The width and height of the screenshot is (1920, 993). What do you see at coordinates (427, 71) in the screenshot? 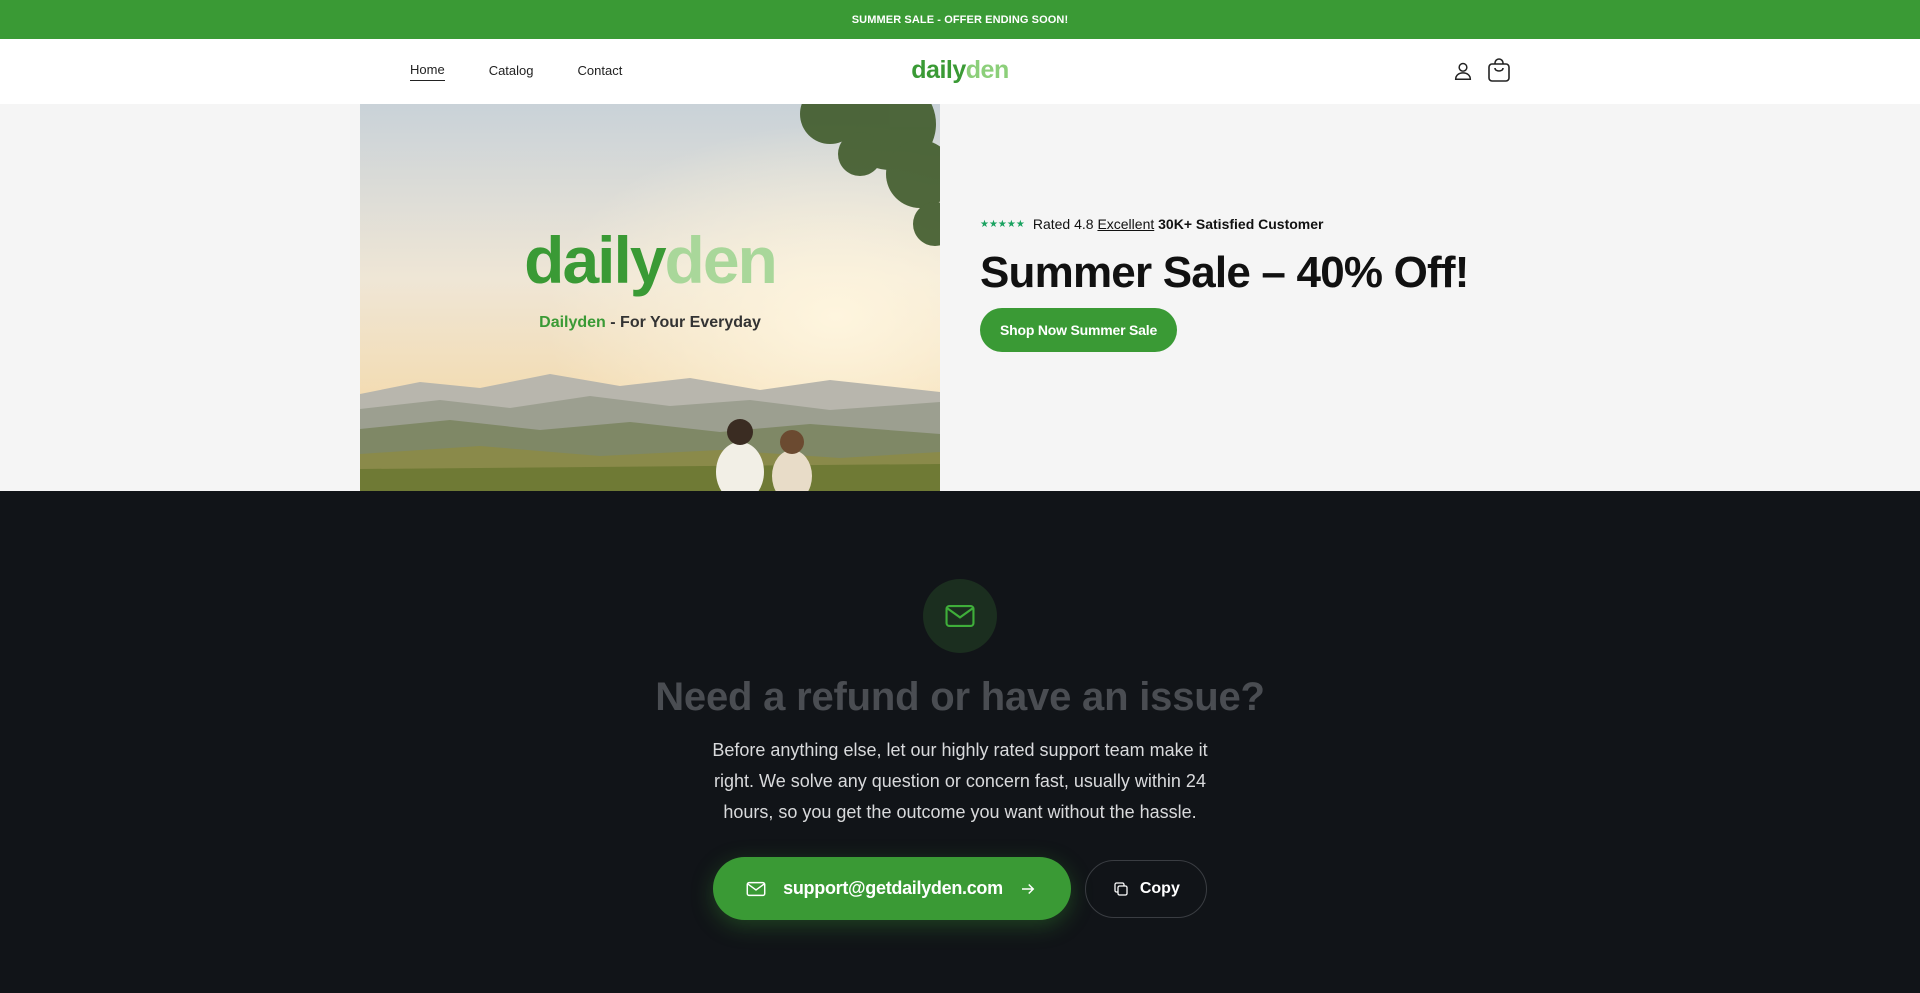
I see `nav-home: Home` at bounding box center [427, 71].